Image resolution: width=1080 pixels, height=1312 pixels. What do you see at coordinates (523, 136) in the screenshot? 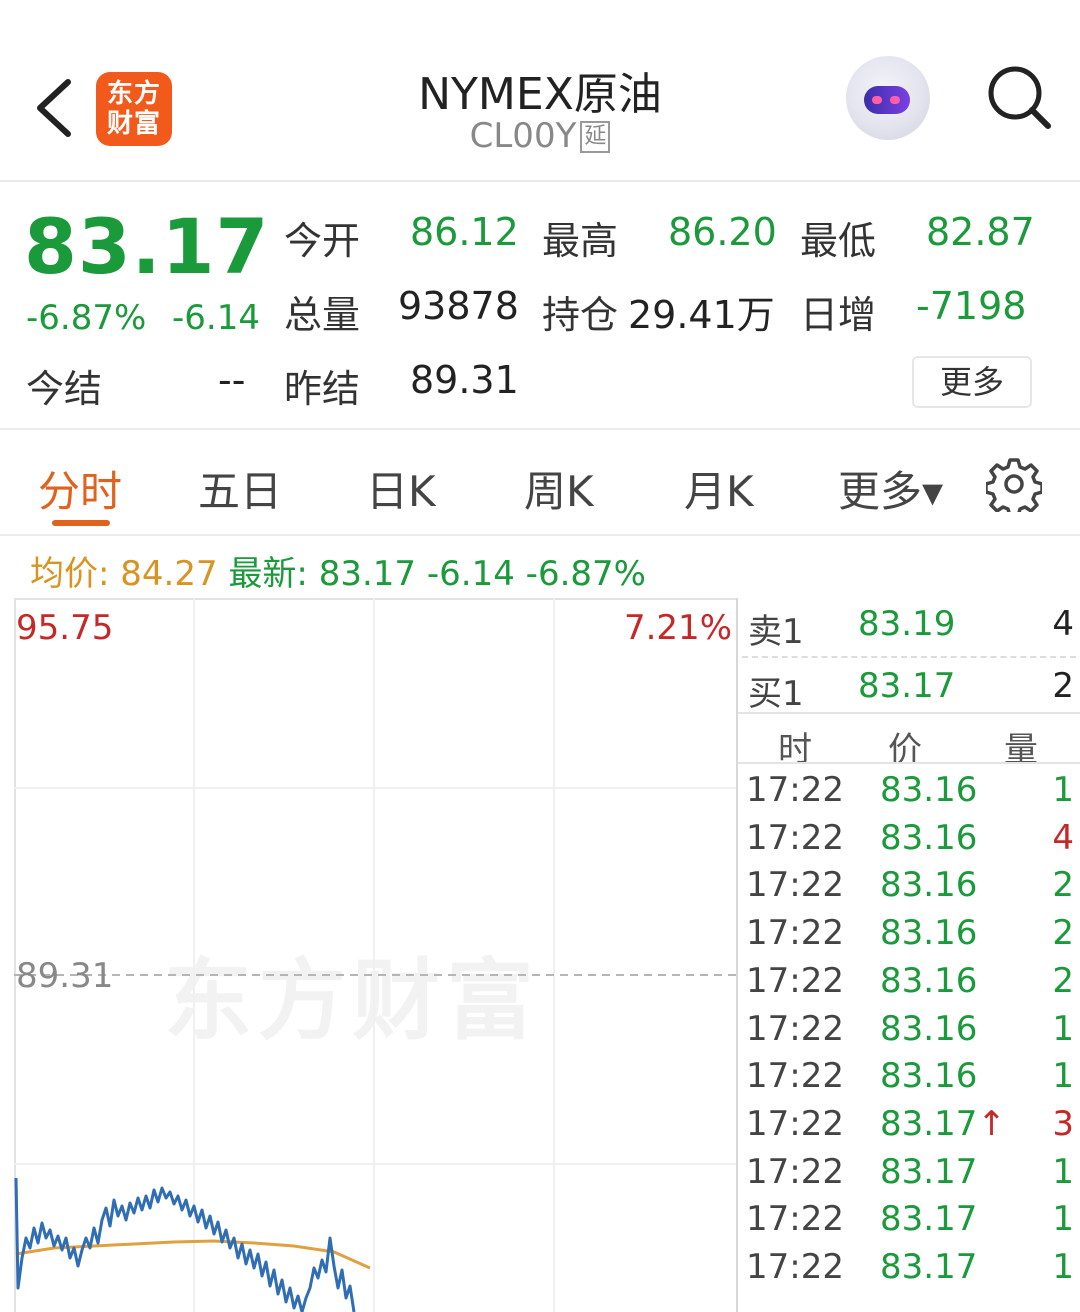
I see `instrument-code: CL00Y` at bounding box center [523, 136].